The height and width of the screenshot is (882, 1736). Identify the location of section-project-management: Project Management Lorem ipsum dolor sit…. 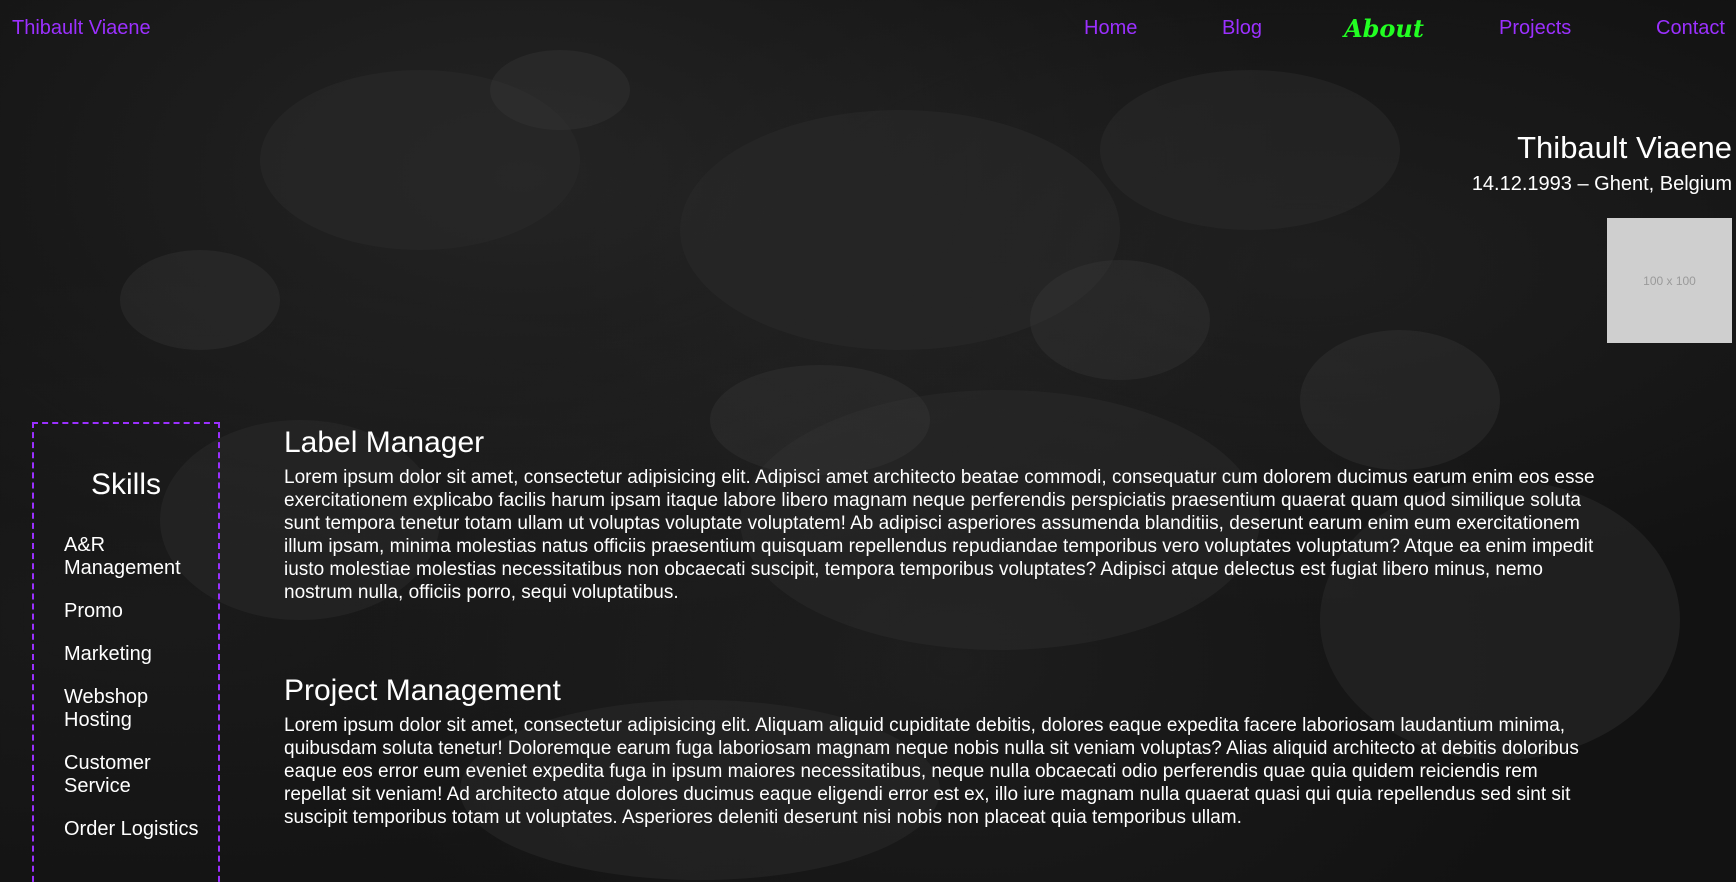
(942, 751).